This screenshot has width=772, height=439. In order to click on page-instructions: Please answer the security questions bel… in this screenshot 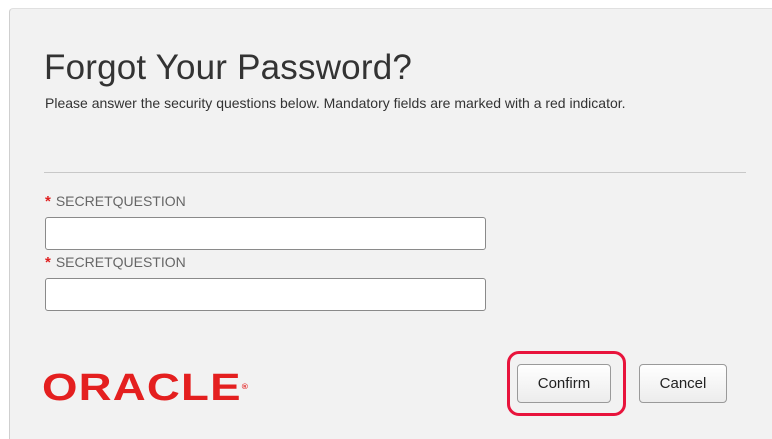, I will do `click(335, 103)`.